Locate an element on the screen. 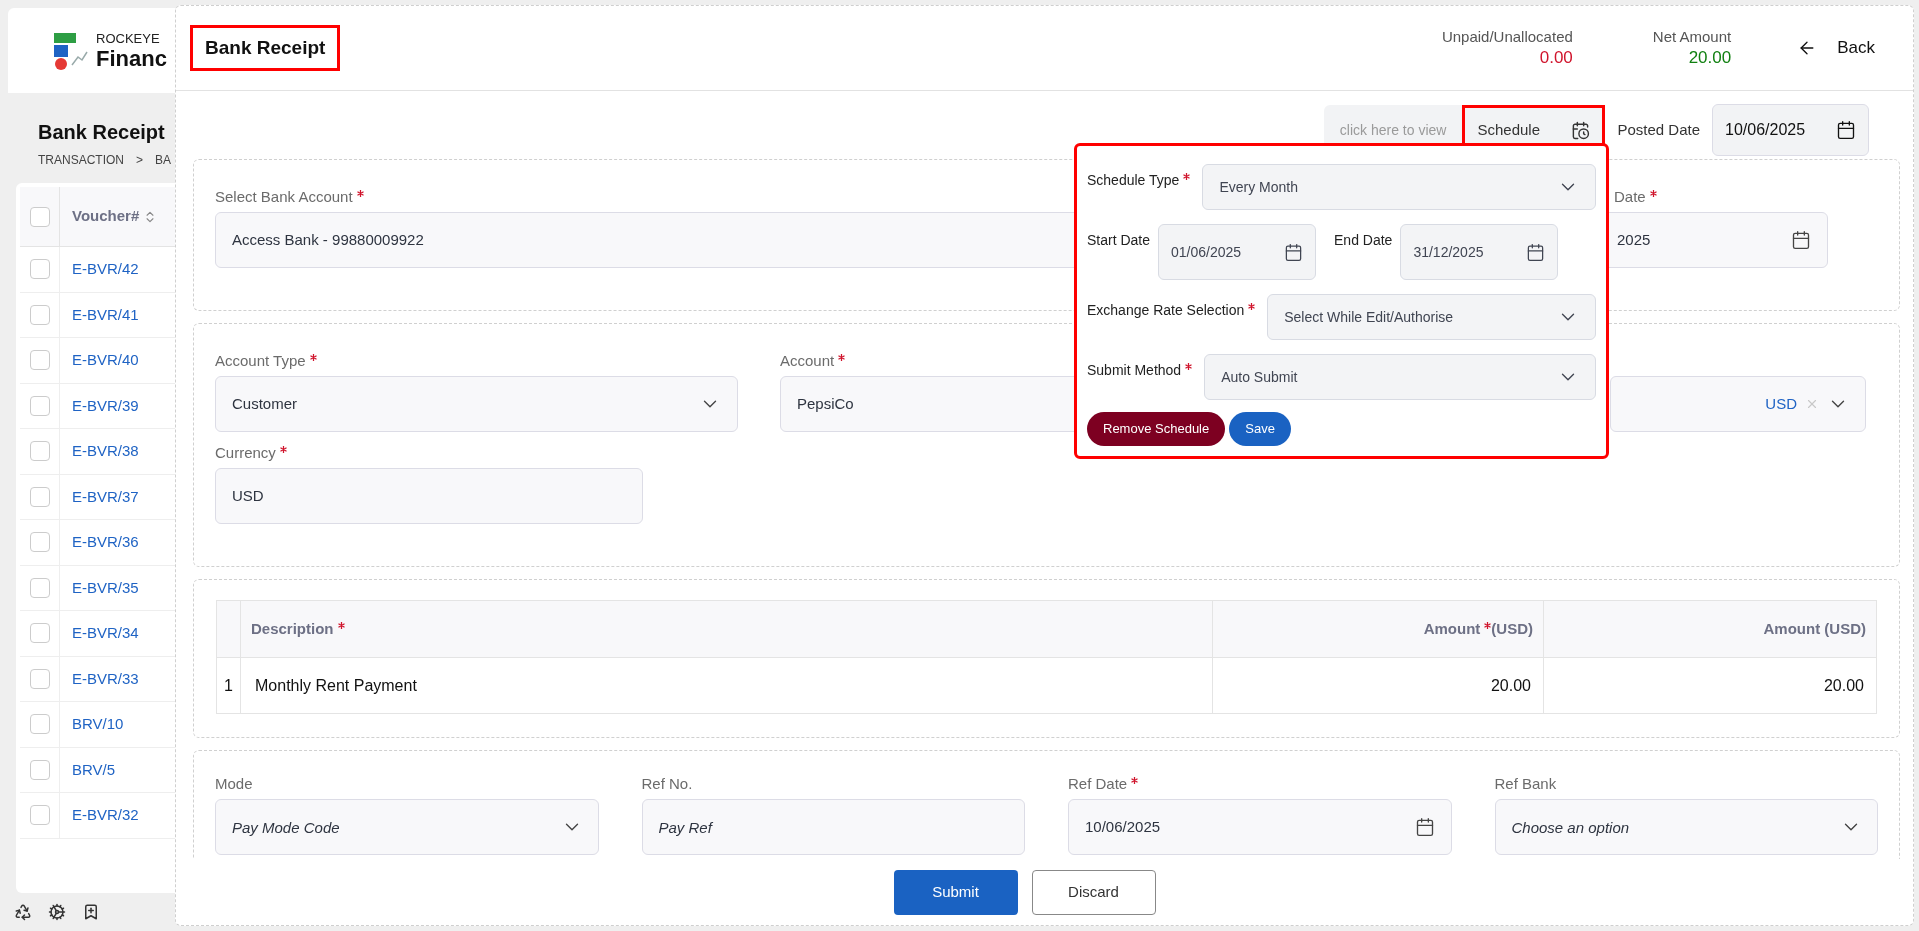  summary-label: Unpaid/Unallocated is located at coordinates (1507, 37).